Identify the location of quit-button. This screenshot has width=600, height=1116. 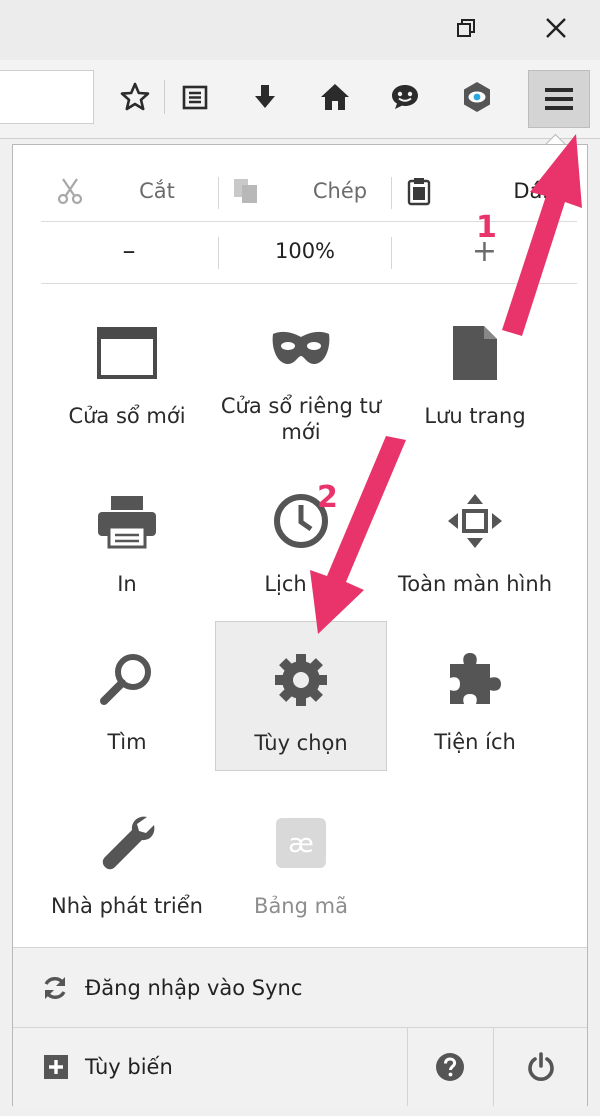
(540, 1067).